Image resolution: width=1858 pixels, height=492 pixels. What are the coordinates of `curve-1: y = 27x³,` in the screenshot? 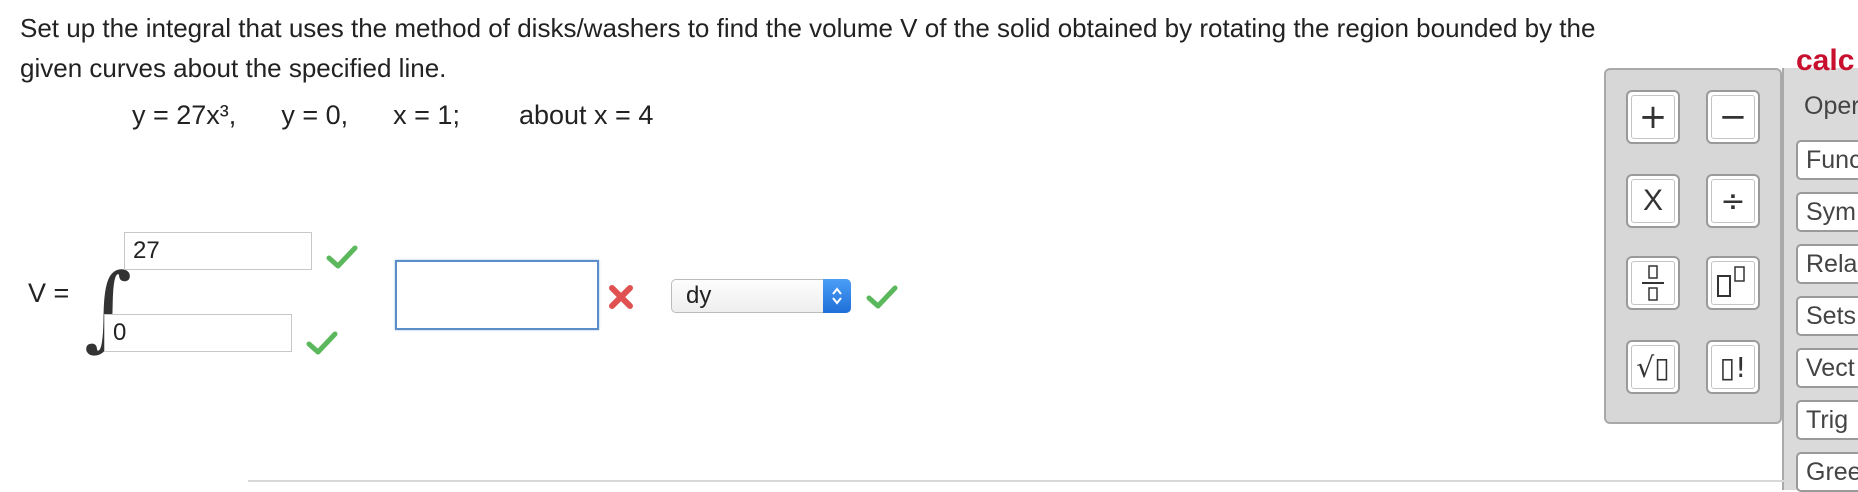 It's located at (184, 115).